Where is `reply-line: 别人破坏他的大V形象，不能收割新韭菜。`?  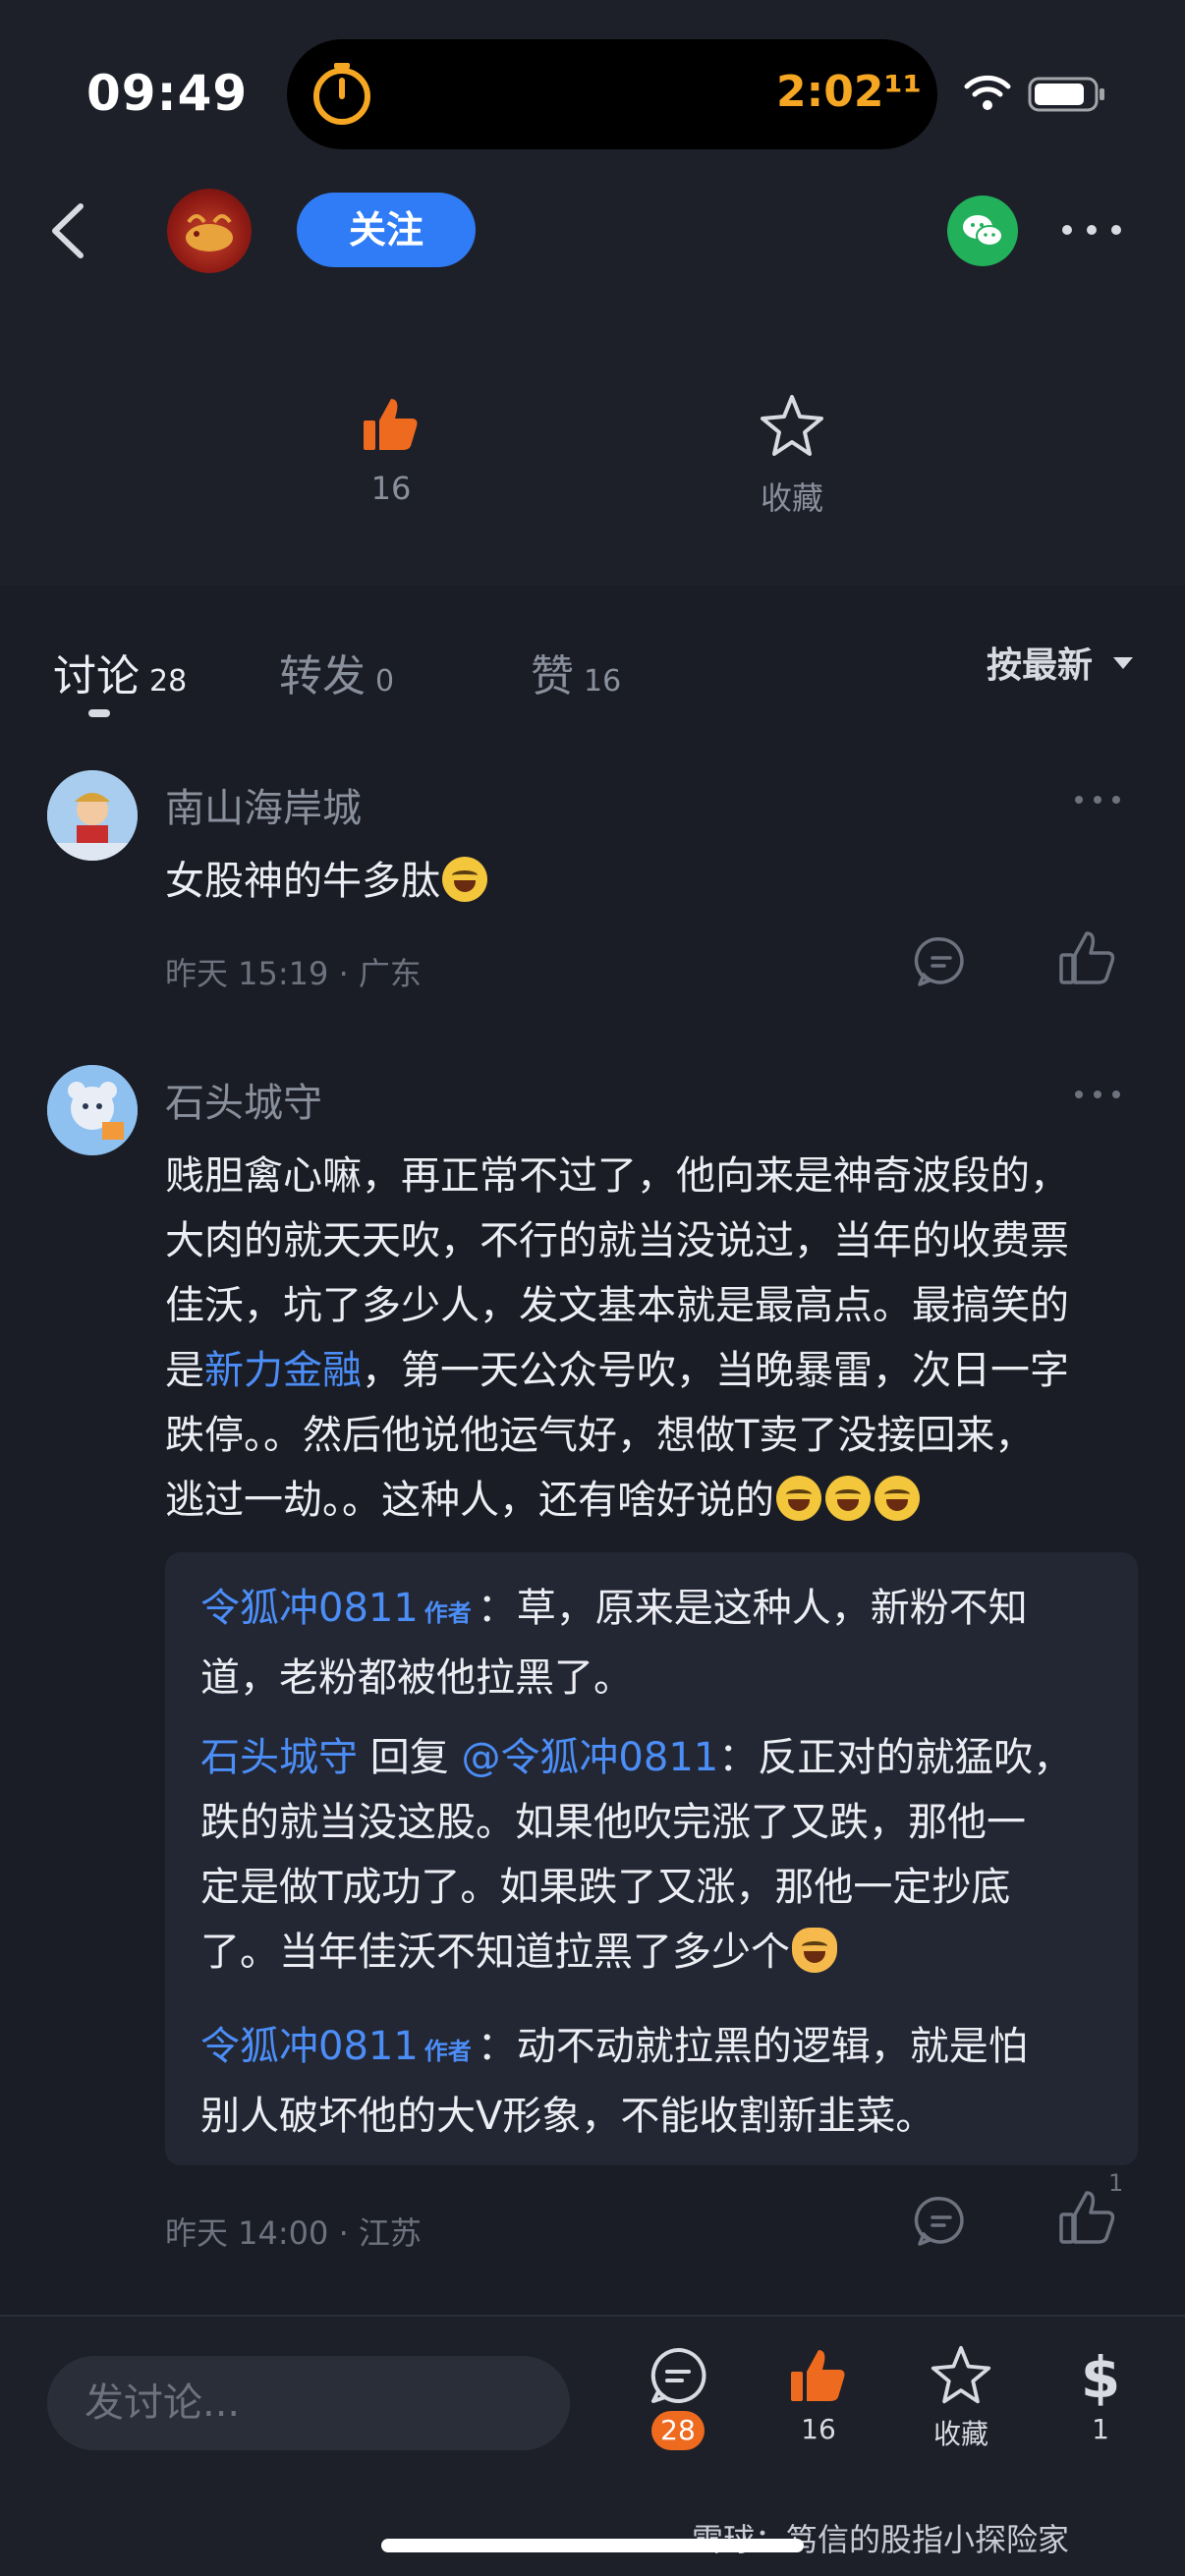
reply-line: 别人破坏他的大V形象，不能收割新韭菜。 is located at coordinates (567, 2116).